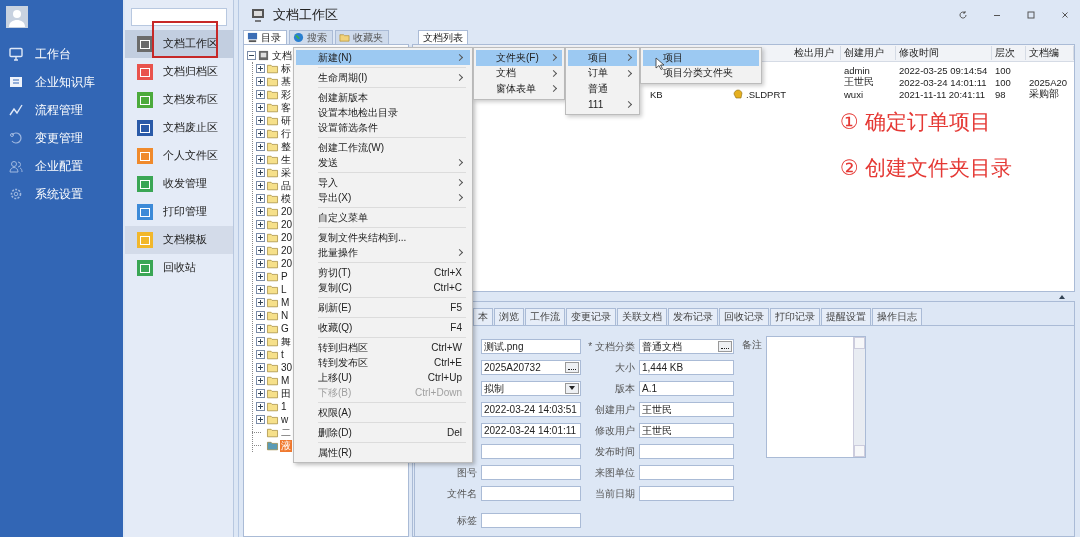 The width and height of the screenshot is (1080, 537). What do you see at coordinates (284, 406) in the screenshot?
I see `tree-item: 1` at bounding box center [284, 406].